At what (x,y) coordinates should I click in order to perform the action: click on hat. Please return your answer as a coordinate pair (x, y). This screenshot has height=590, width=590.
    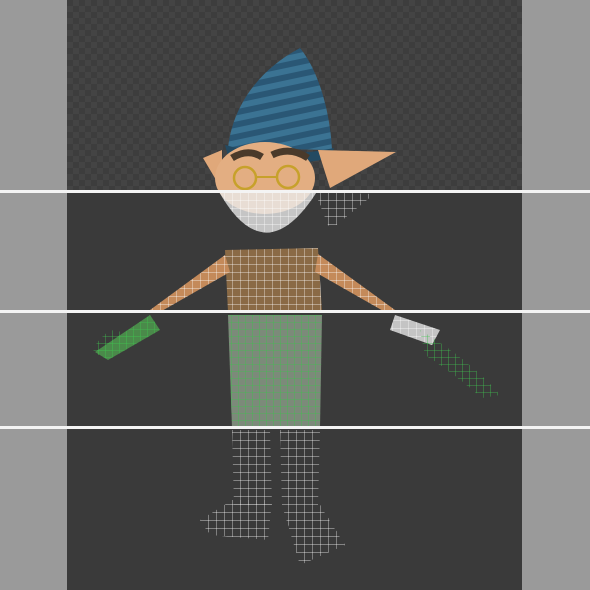
    Looking at the image, I should click on (280, 99).